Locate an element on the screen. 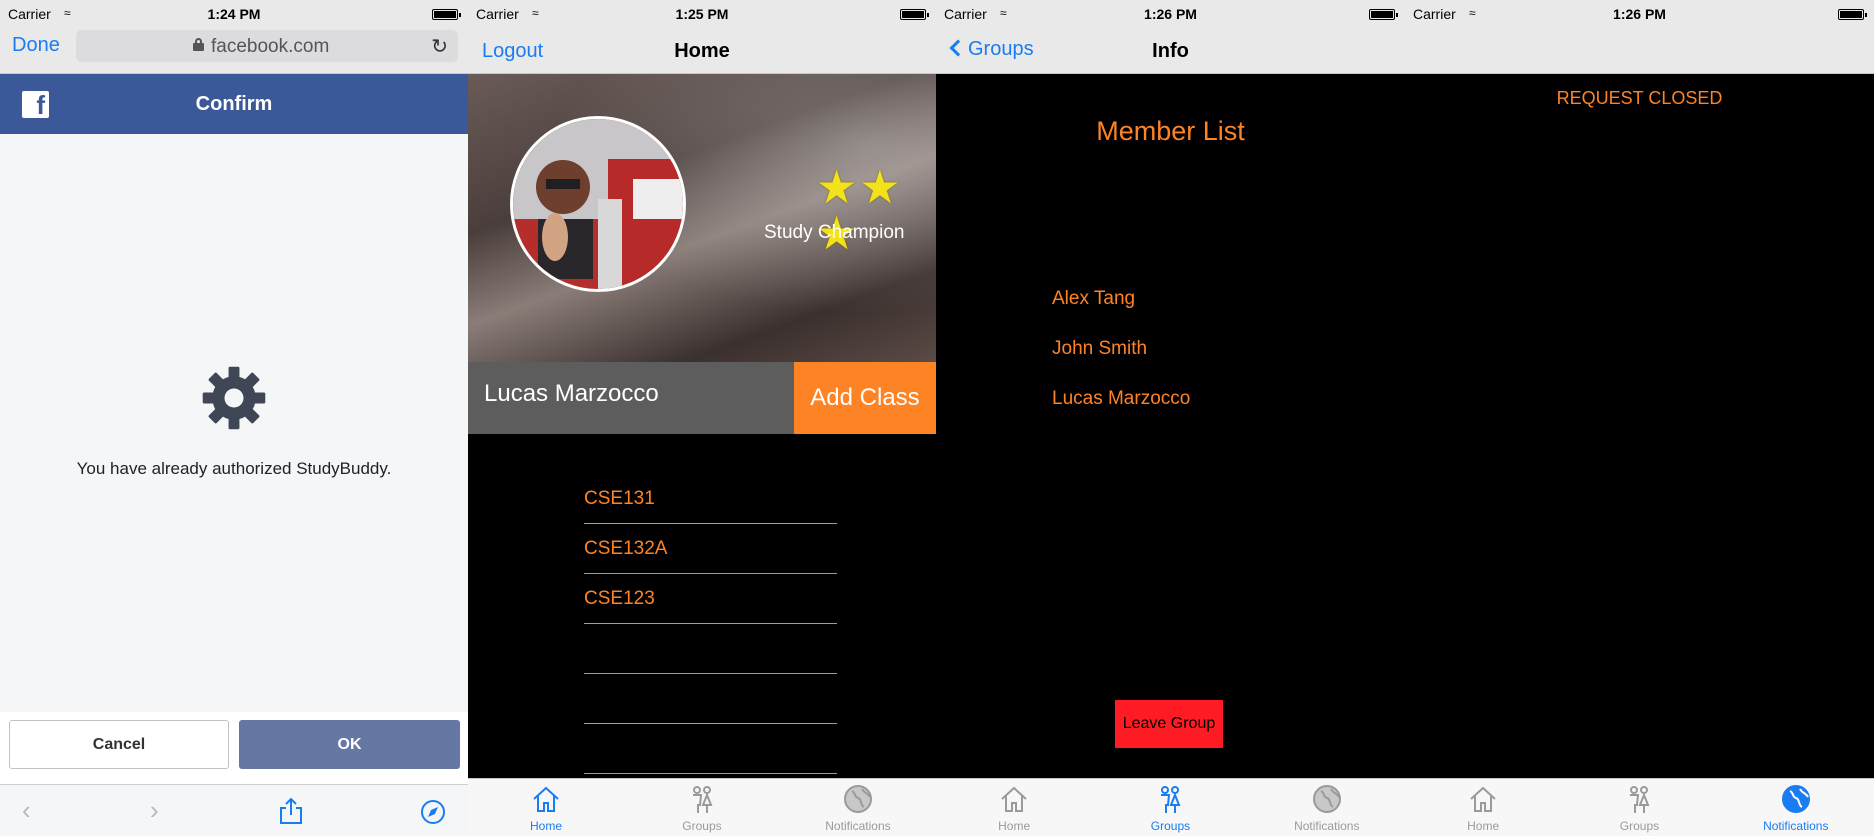  status-time: 1:25 PM is located at coordinates (702, 14).